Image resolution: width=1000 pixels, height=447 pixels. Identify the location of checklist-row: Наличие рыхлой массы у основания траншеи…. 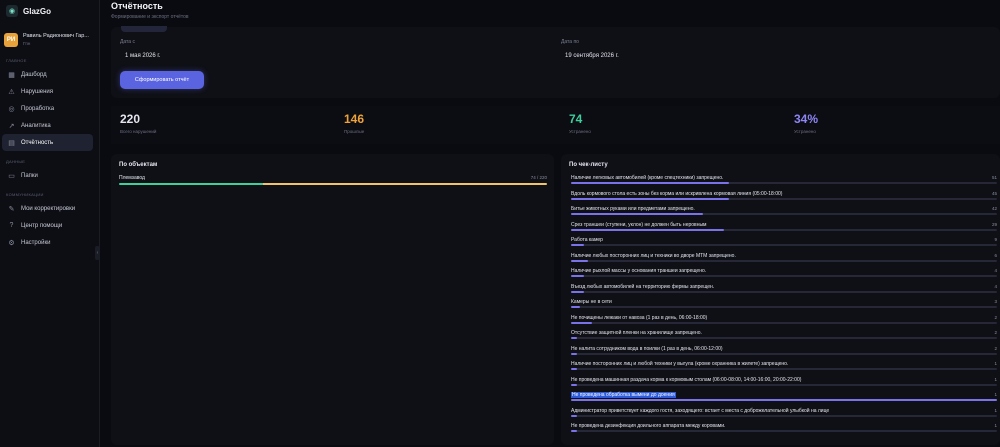
(784, 275).